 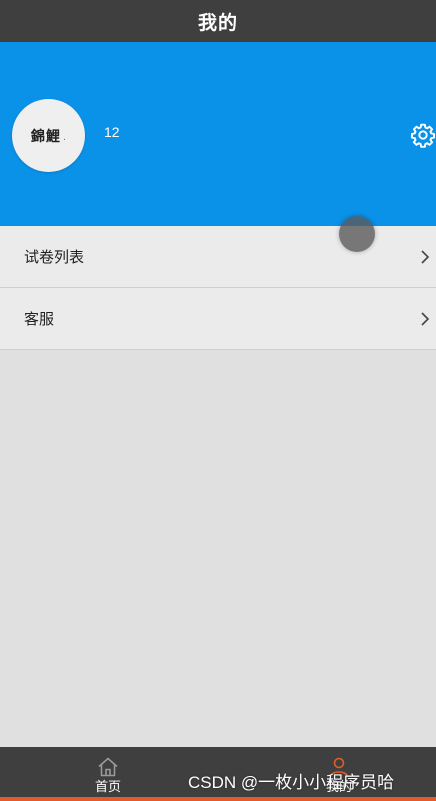 I want to click on tab-label: 首页, so click(x=107, y=787).